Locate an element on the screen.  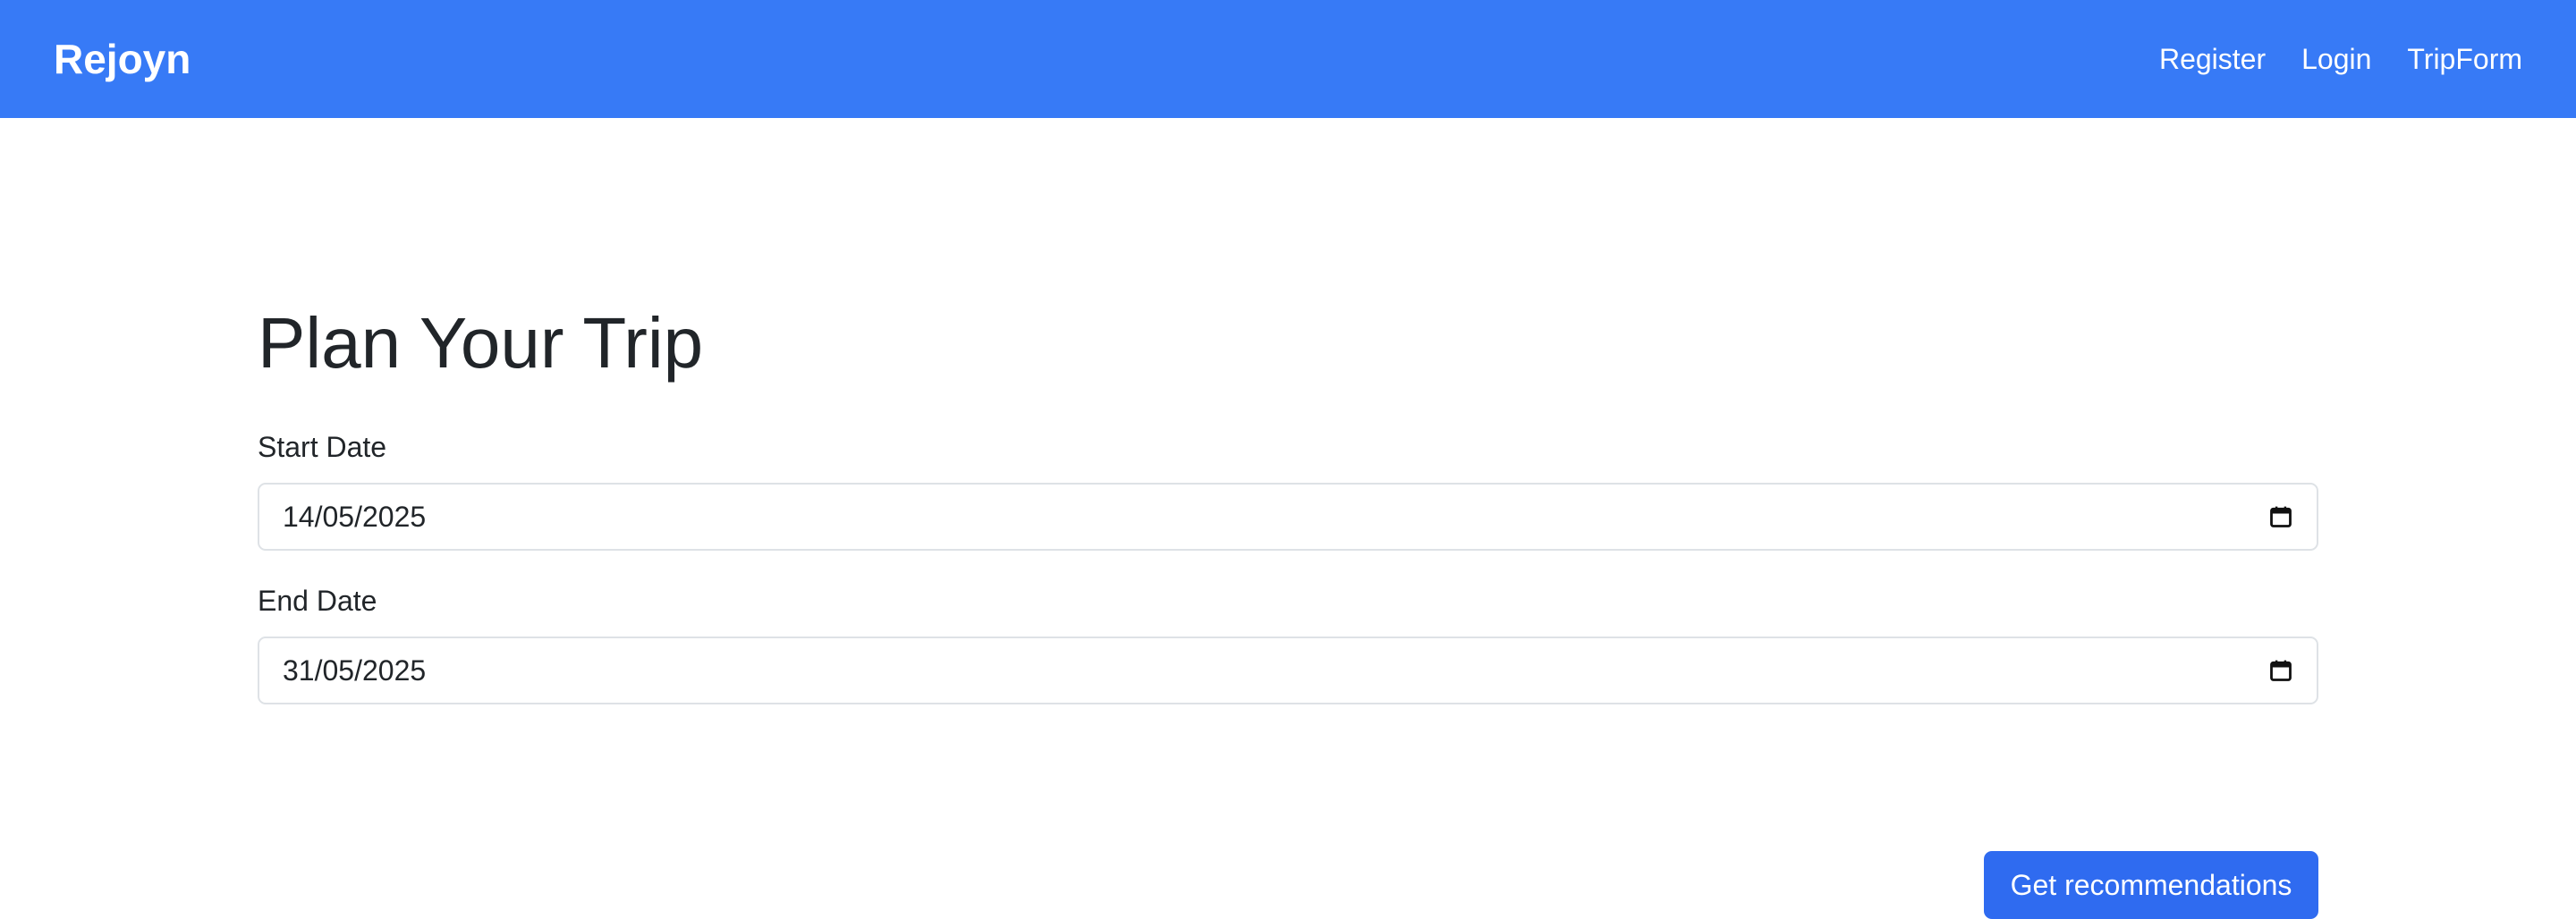
navbar: Rejoyn Register Login TripForm is located at coordinates (1288, 59).